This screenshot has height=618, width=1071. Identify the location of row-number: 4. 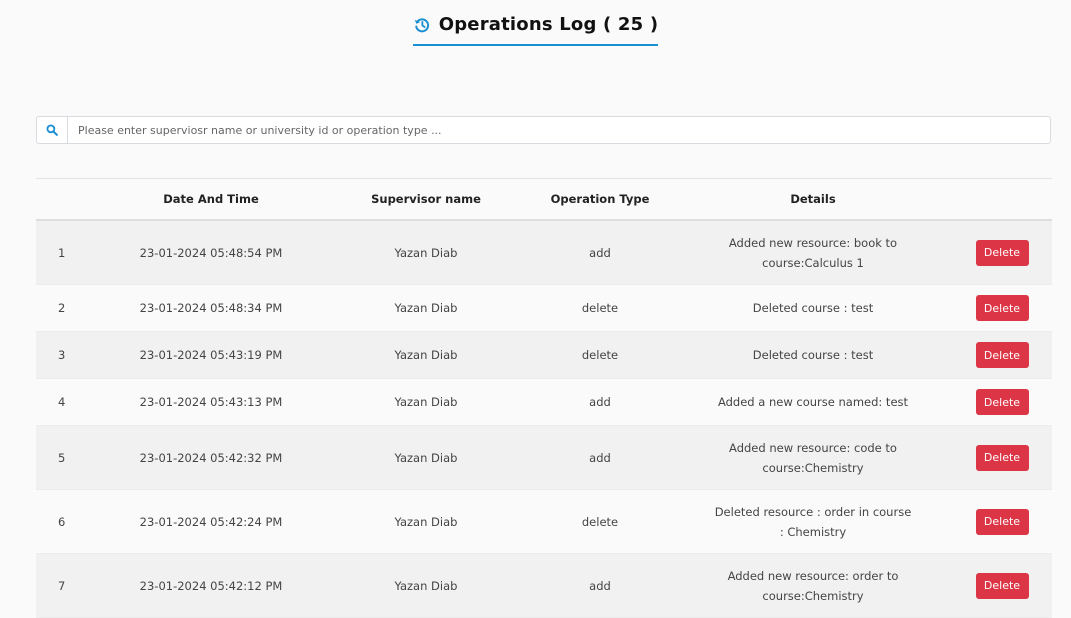
(66, 402).